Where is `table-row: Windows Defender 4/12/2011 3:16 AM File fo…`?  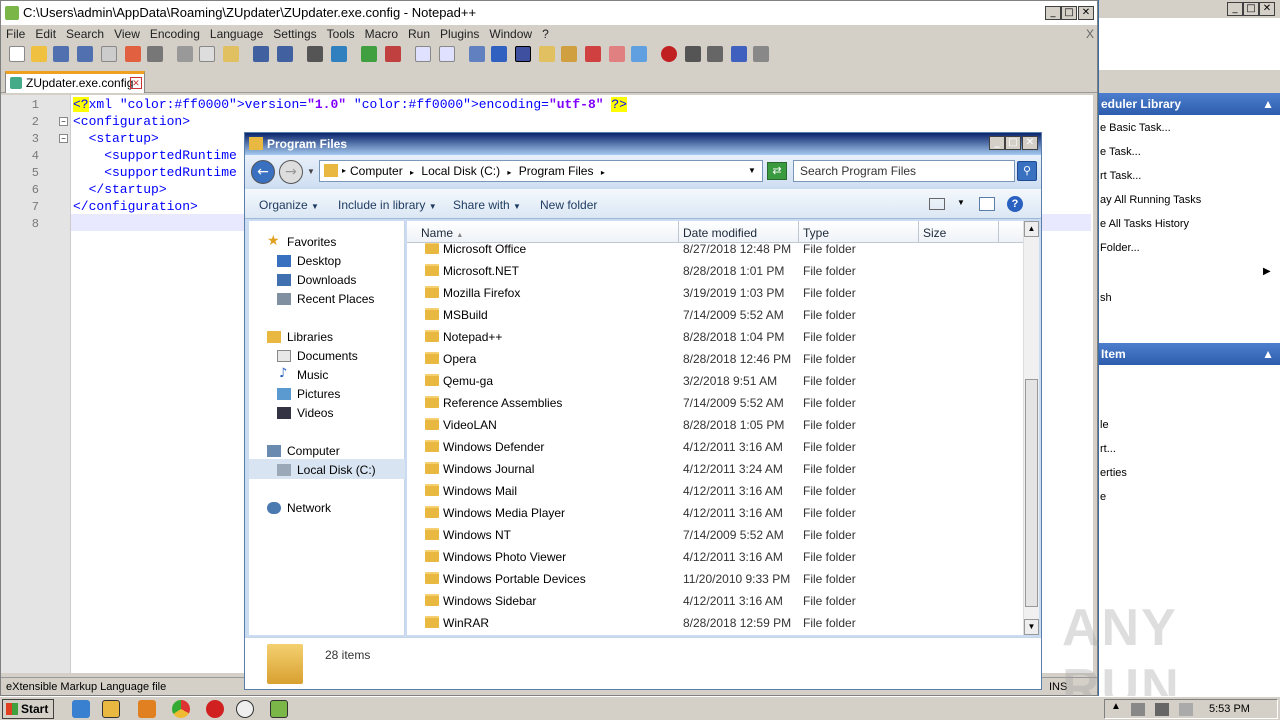 table-row: Windows Defender 4/12/2011 3:16 AM File fo… is located at coordinates (715, 447).